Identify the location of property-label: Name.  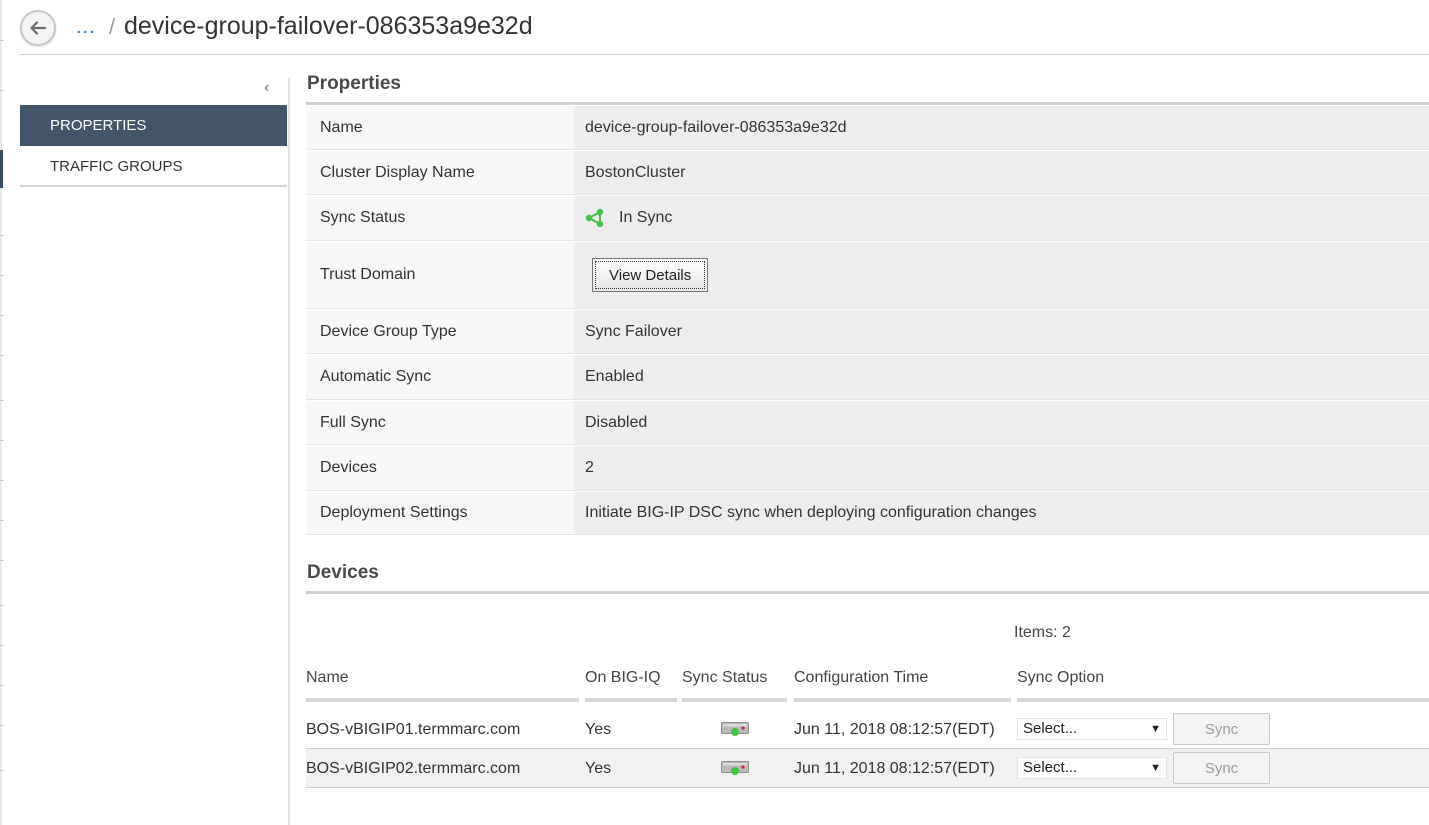
(440, 128).